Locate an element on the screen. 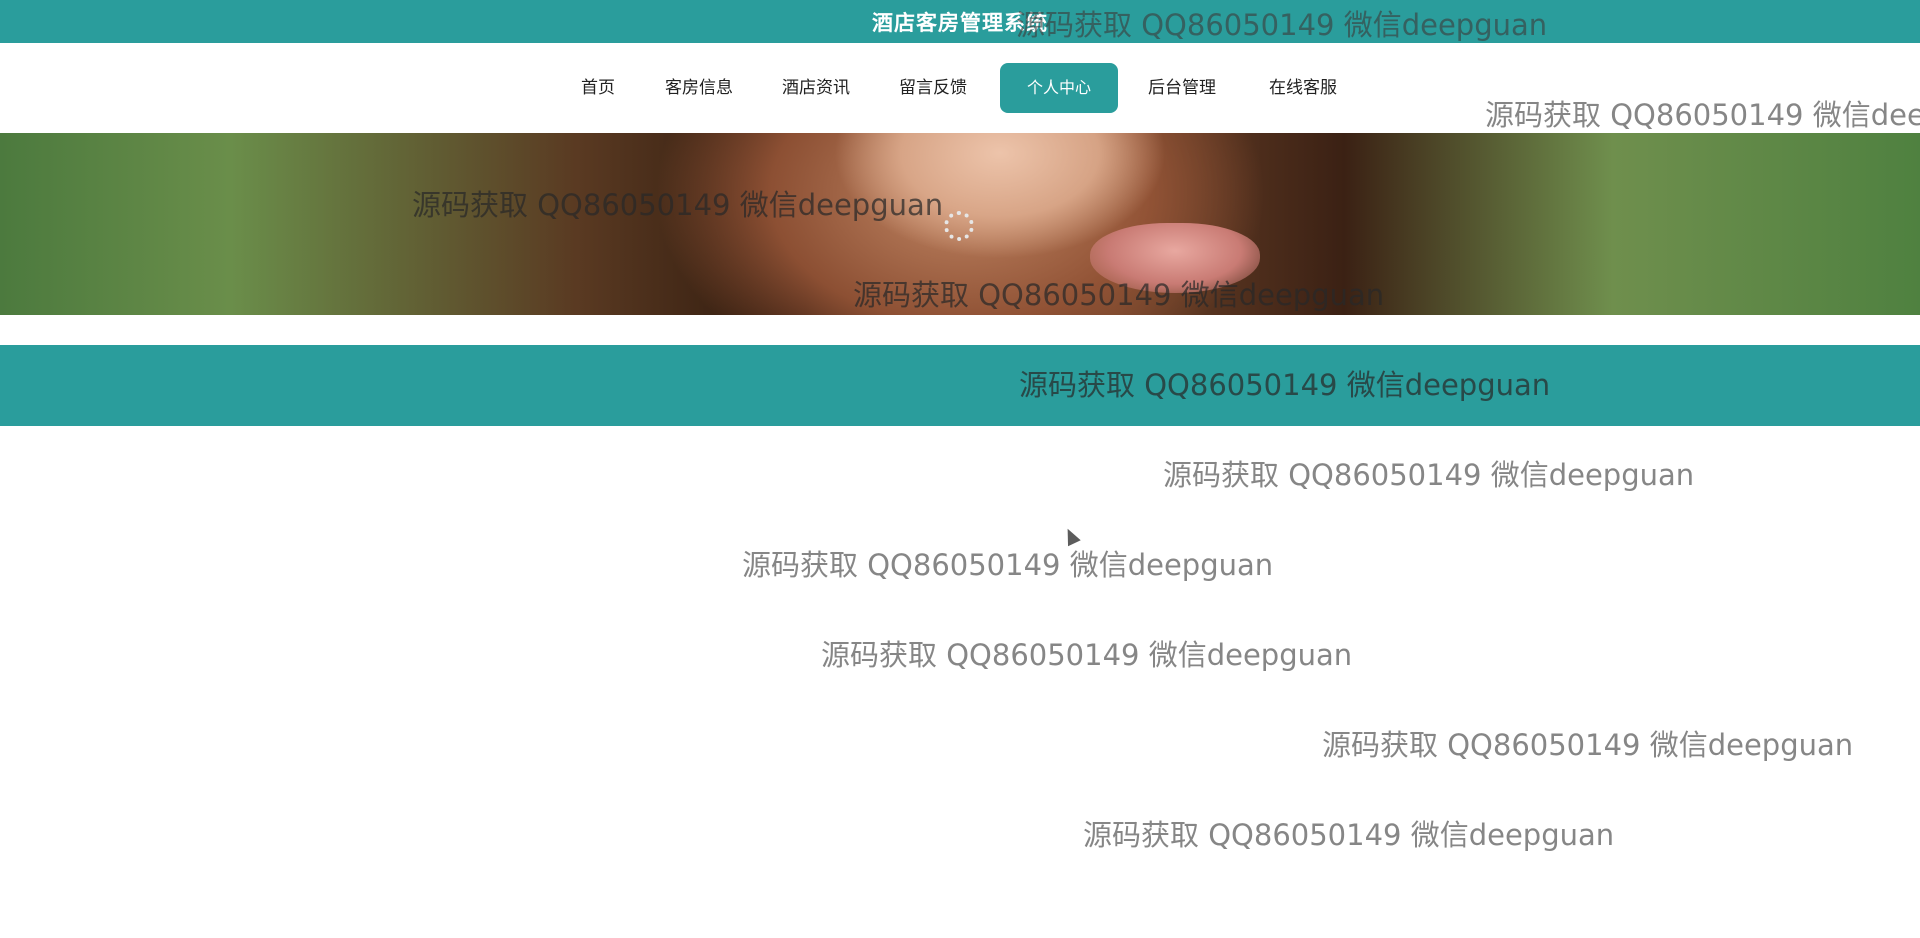 The width and height of the screenshot is (1920, 938). main-nav: 首页 客房信息 酒店资讯 留言反馈 个人中心 后台管理 在线客服 is located at coordinates (960, 88).